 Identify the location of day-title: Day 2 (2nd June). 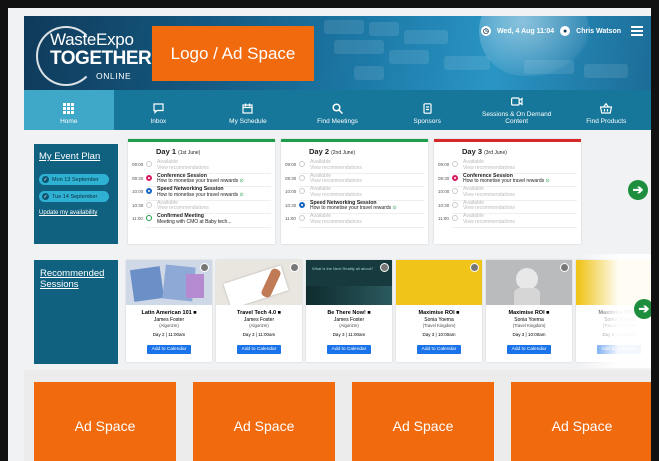
(332, 151).